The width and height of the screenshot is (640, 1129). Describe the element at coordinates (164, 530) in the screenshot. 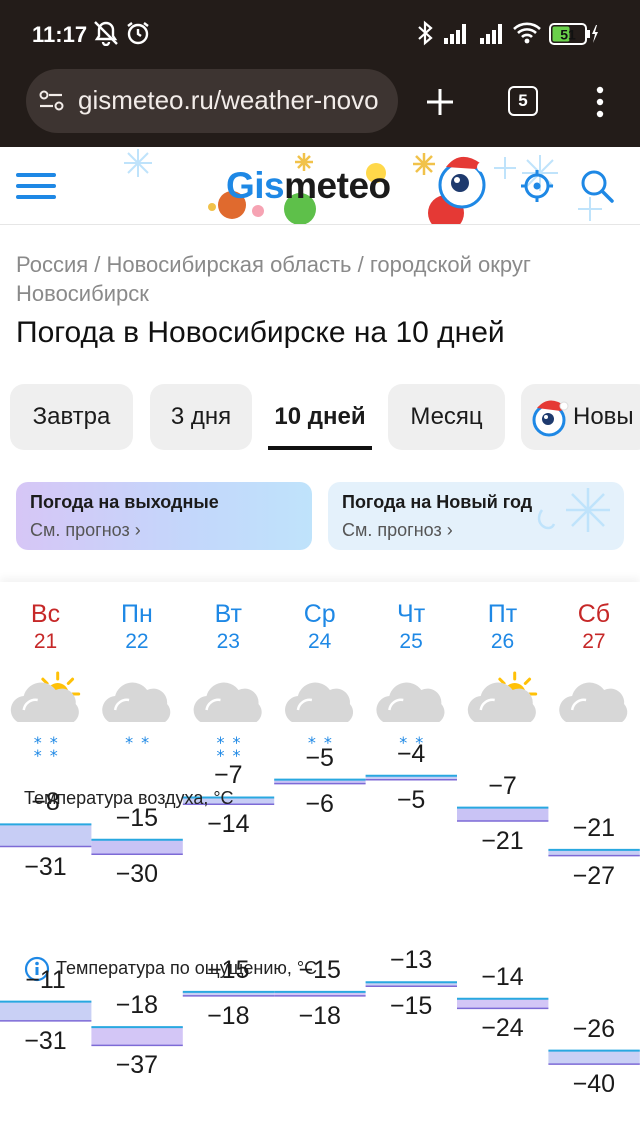

I see `promo-weekend-link: См. прогноз ›` at that location.